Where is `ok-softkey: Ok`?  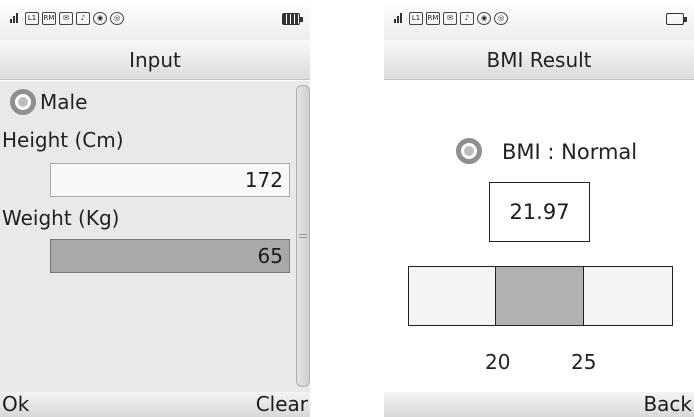
ok-softkey: Ok is located at coordinates (15, 404).